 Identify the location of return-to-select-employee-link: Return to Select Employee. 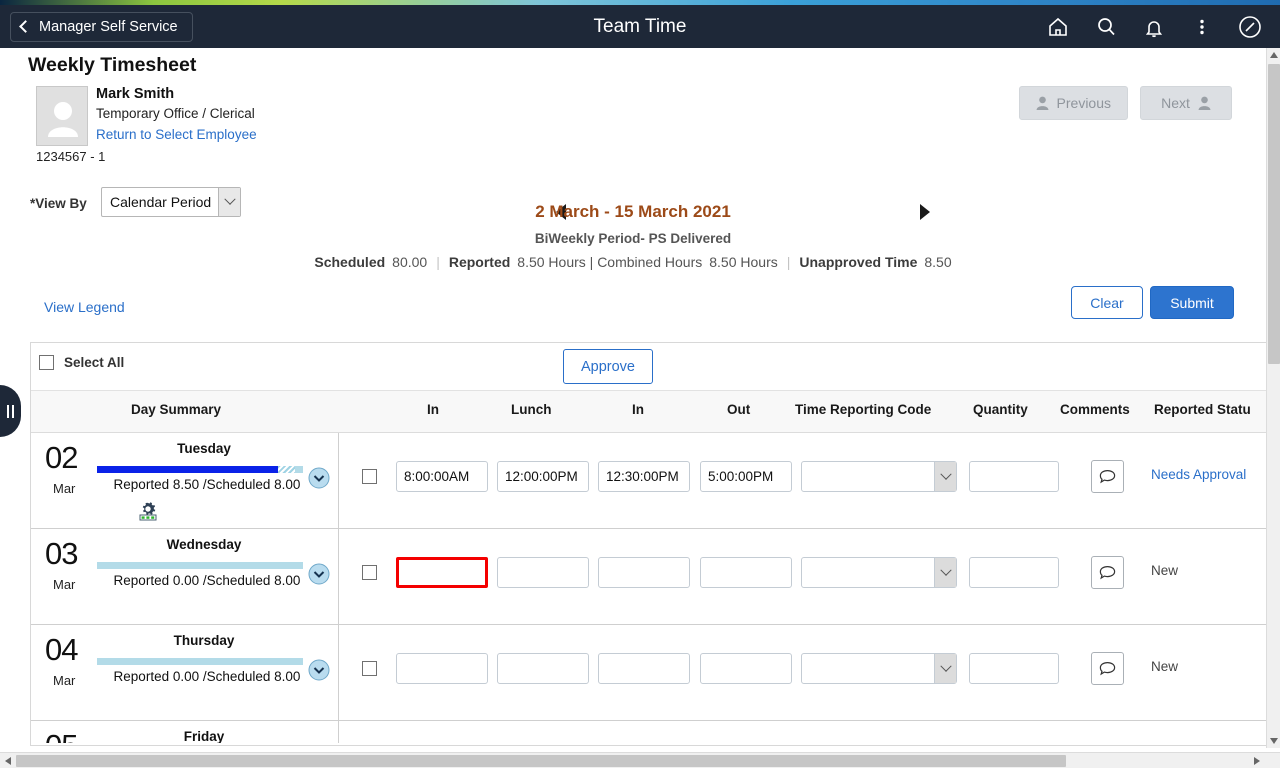
(176, 134).